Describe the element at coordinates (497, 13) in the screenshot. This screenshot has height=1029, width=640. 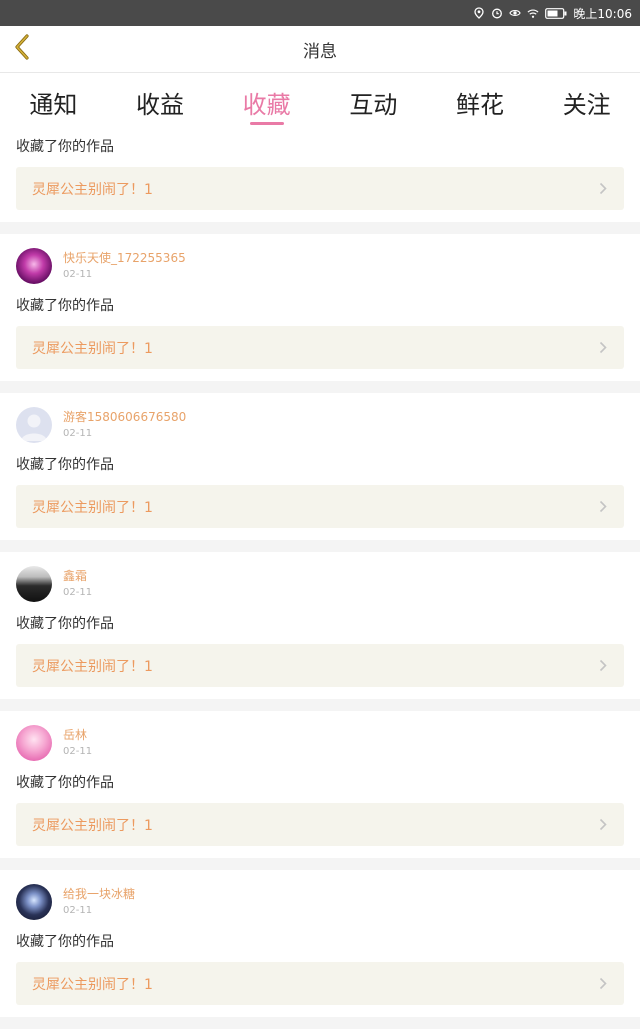
I see `alarm-icon` at that location.